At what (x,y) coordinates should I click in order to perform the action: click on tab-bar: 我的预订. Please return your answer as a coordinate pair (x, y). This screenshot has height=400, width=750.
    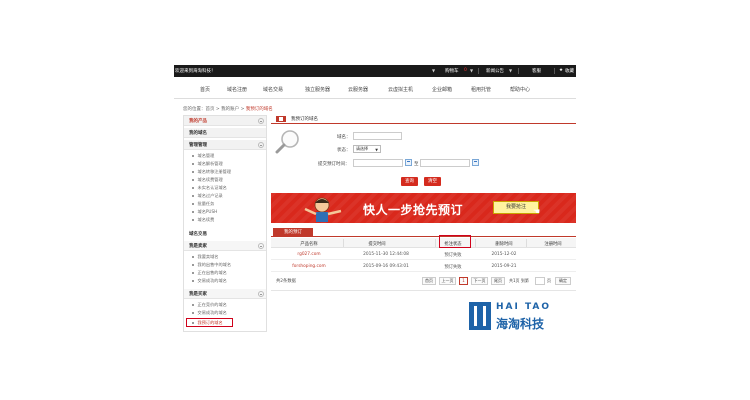
    Looking at the image, I should click on (423, 232).